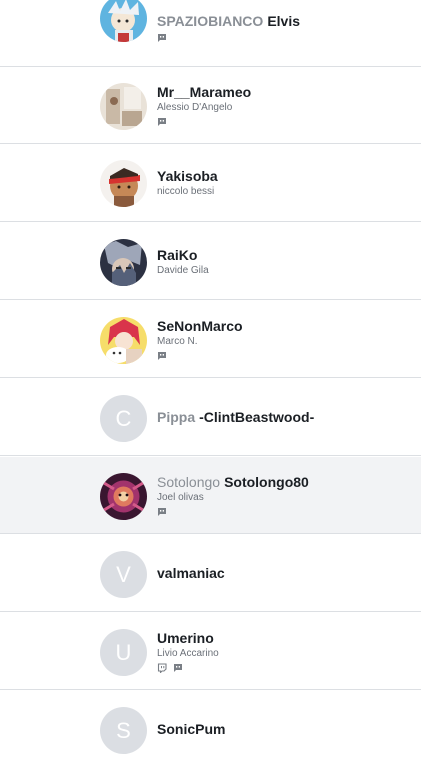 Image resolution: width=421 pixels, height=757 pixels. Describe the element at coordinates (210, 495) in the screenshot. I see `user-row: Sotolongo Sotolongo80 Joel olivas` at that location.